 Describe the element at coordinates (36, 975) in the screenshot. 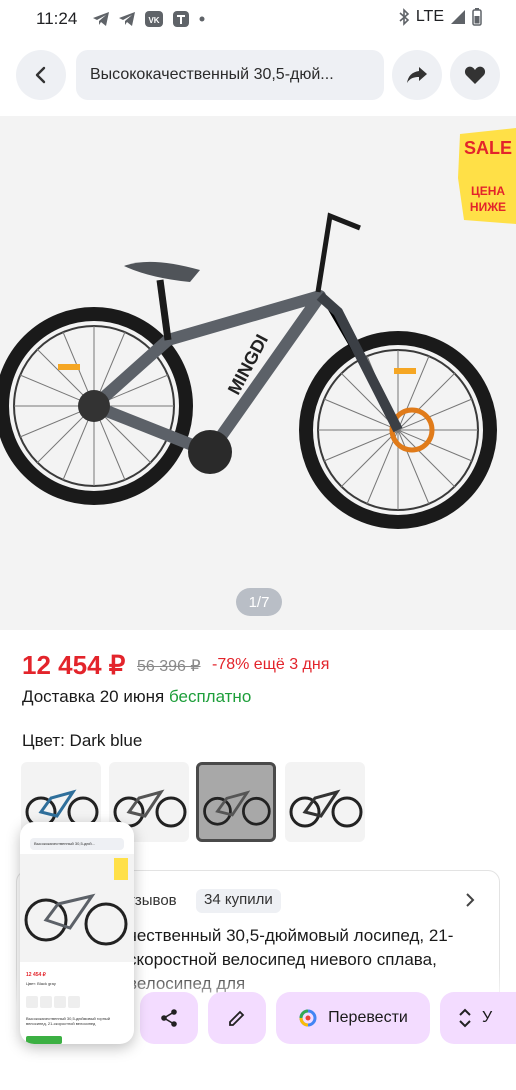

I see `mini-price: 12 454 ₽` at that location.